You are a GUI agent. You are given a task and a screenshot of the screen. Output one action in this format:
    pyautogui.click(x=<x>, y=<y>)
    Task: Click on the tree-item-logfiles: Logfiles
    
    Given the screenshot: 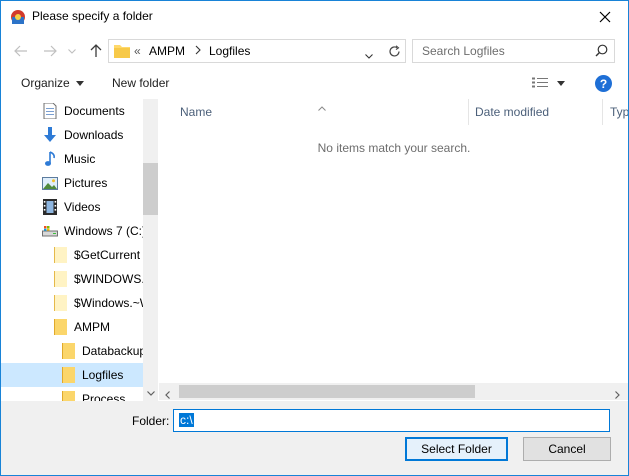 What is the action you would take?
    pyautogui.click(x=72, y=375)
    